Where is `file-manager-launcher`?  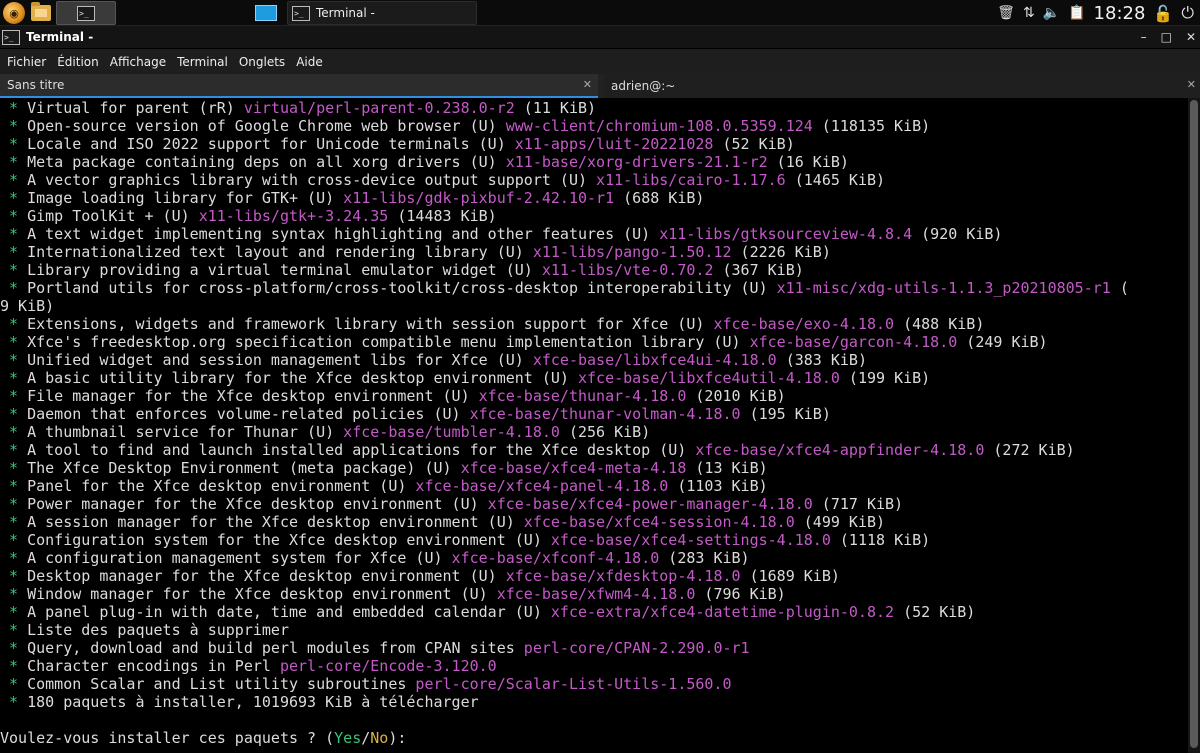 file-manager-launcher is located at coordinates (41, 13).